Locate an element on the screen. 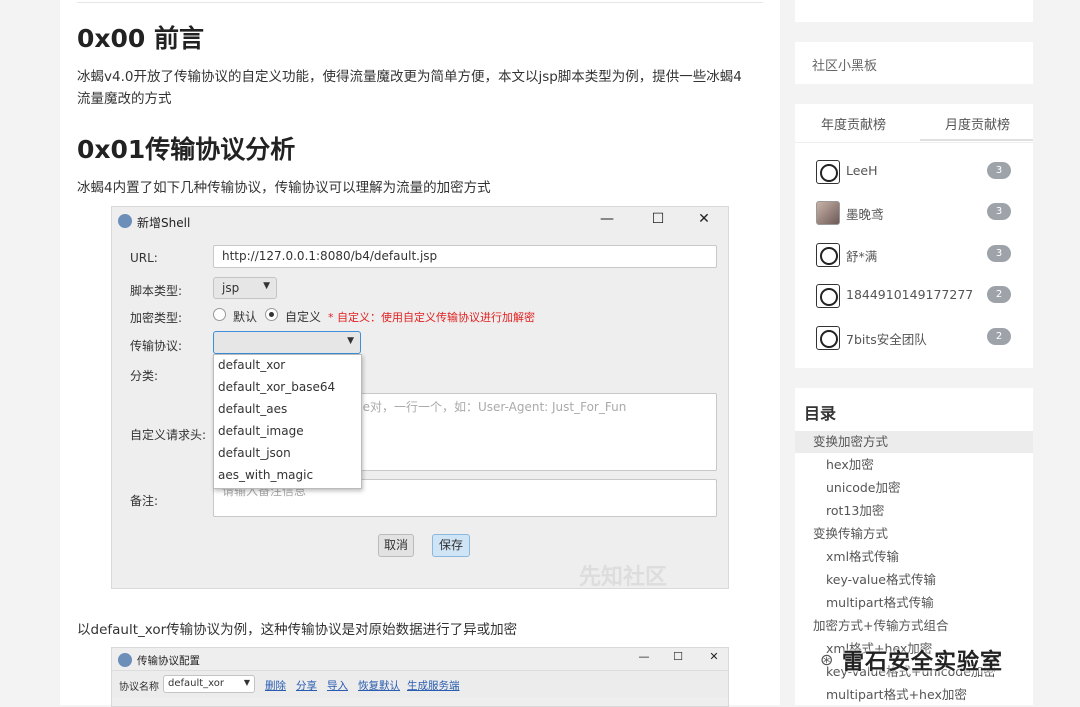 The height and width of the screenshot is (707, 1080). toc-title: 目录 is located at coordinates (820, 413).